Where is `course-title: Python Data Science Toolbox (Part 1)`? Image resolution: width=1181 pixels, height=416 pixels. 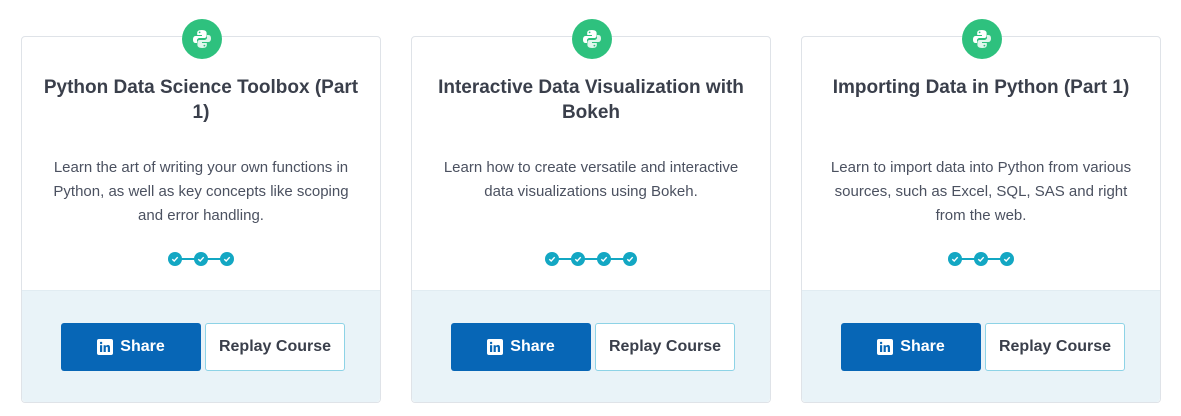
course-title: Python Data Science Toolbox (Part 1) is located at coordinates (201, 100).